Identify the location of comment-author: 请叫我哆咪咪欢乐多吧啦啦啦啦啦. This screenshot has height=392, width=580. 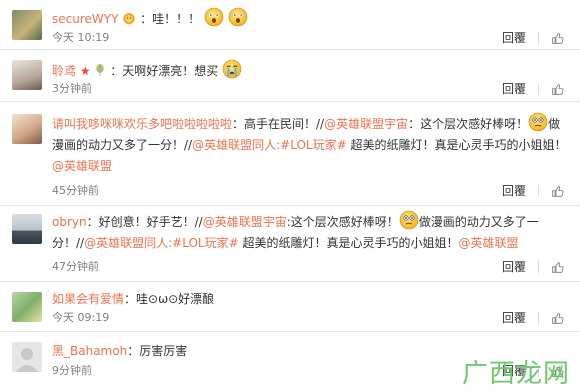
(142, 124).